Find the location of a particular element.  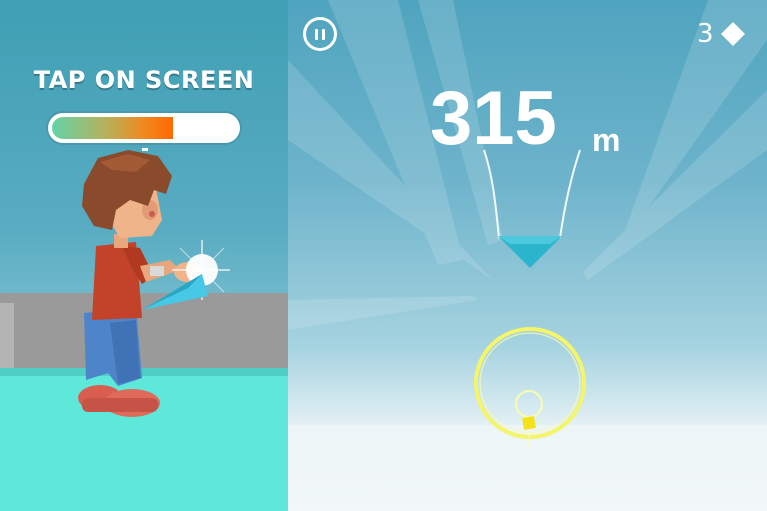

wall-edge is located at coordinates (7, 338).